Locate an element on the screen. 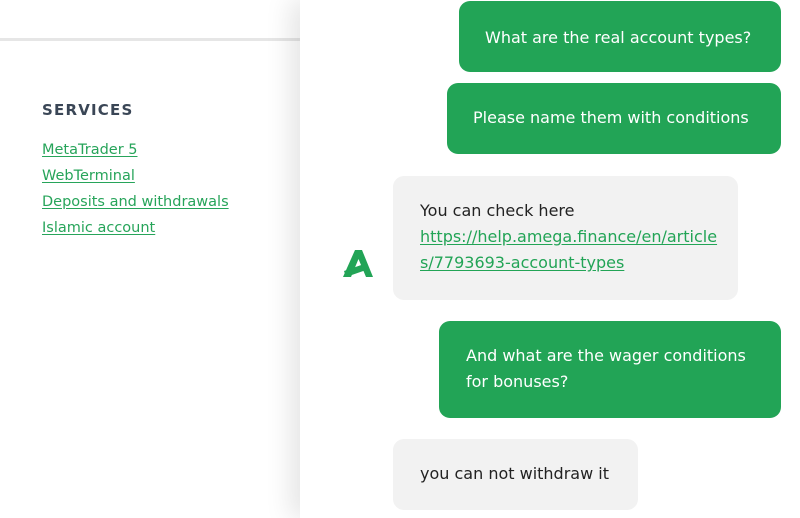 This screenshot has height=518, width=800. bot-message-bubble: you can not withdraw it is located at coordinates (515, 474).